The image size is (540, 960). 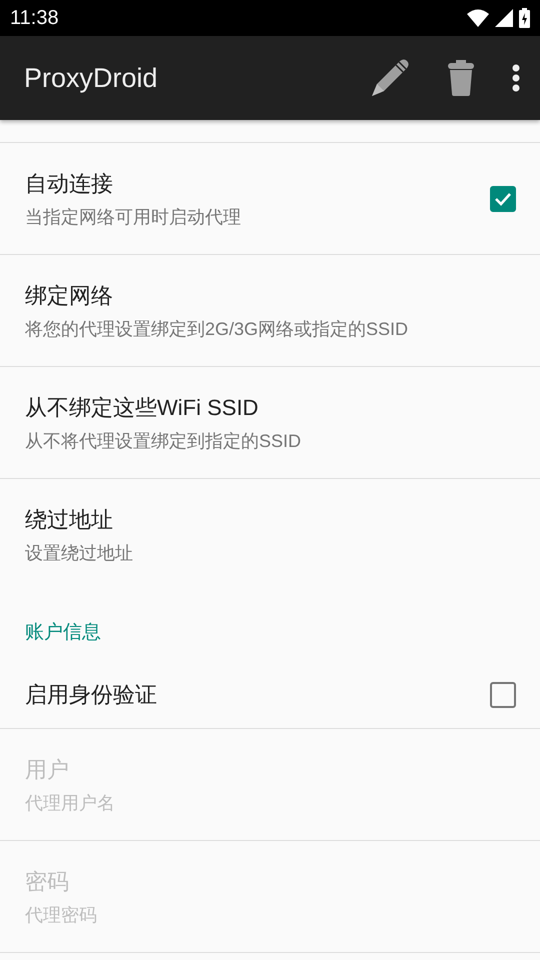 I want to click on preference-title: 启用身份验证, so click(x=91, y=694).